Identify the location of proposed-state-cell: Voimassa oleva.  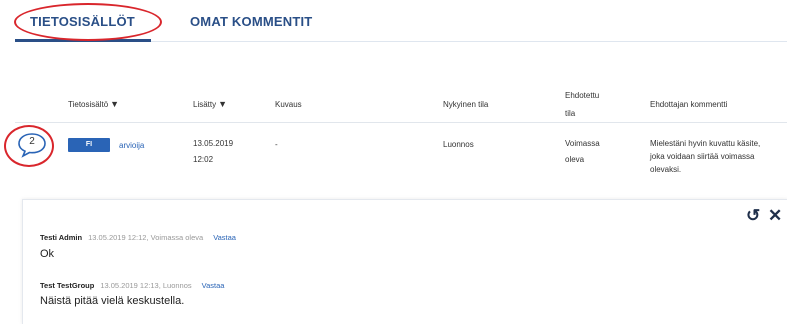
(582, 151).